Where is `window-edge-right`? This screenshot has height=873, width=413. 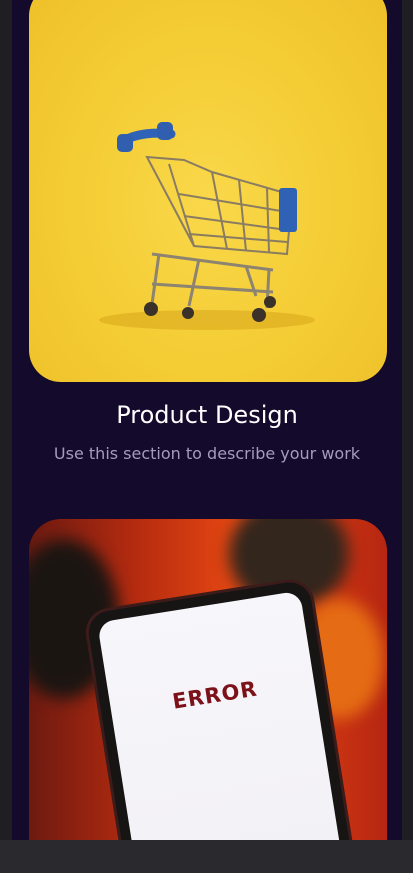
window-edge-right is located at coordinates (407, 436).